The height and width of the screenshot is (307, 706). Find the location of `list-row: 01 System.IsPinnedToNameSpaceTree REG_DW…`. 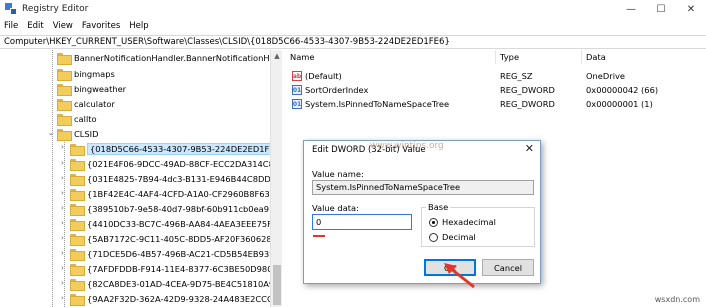

list-row: 01 System.IsPinnedToNameSpaceTree REG_DW… is located at coordinates (469, 104).